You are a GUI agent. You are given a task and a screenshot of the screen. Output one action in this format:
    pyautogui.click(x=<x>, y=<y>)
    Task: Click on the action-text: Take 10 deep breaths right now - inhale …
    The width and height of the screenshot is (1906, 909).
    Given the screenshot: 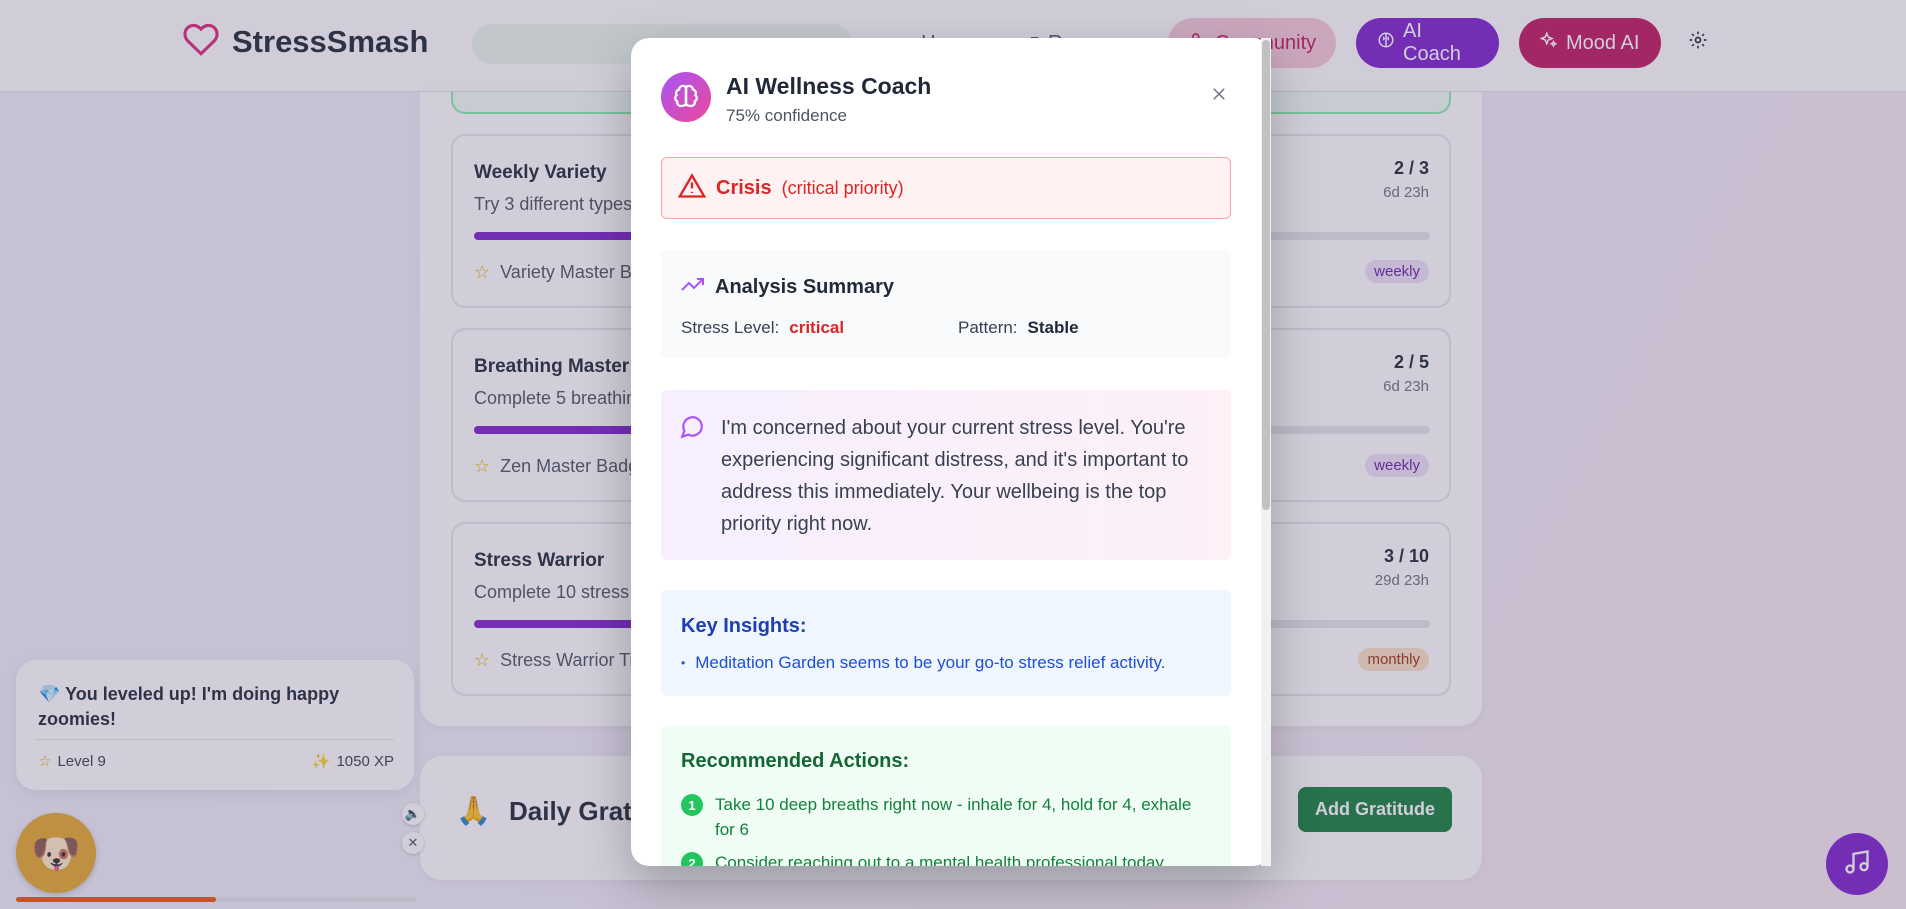 What is the action you would take?
    pyautogui.click(x=953, y=817)
    